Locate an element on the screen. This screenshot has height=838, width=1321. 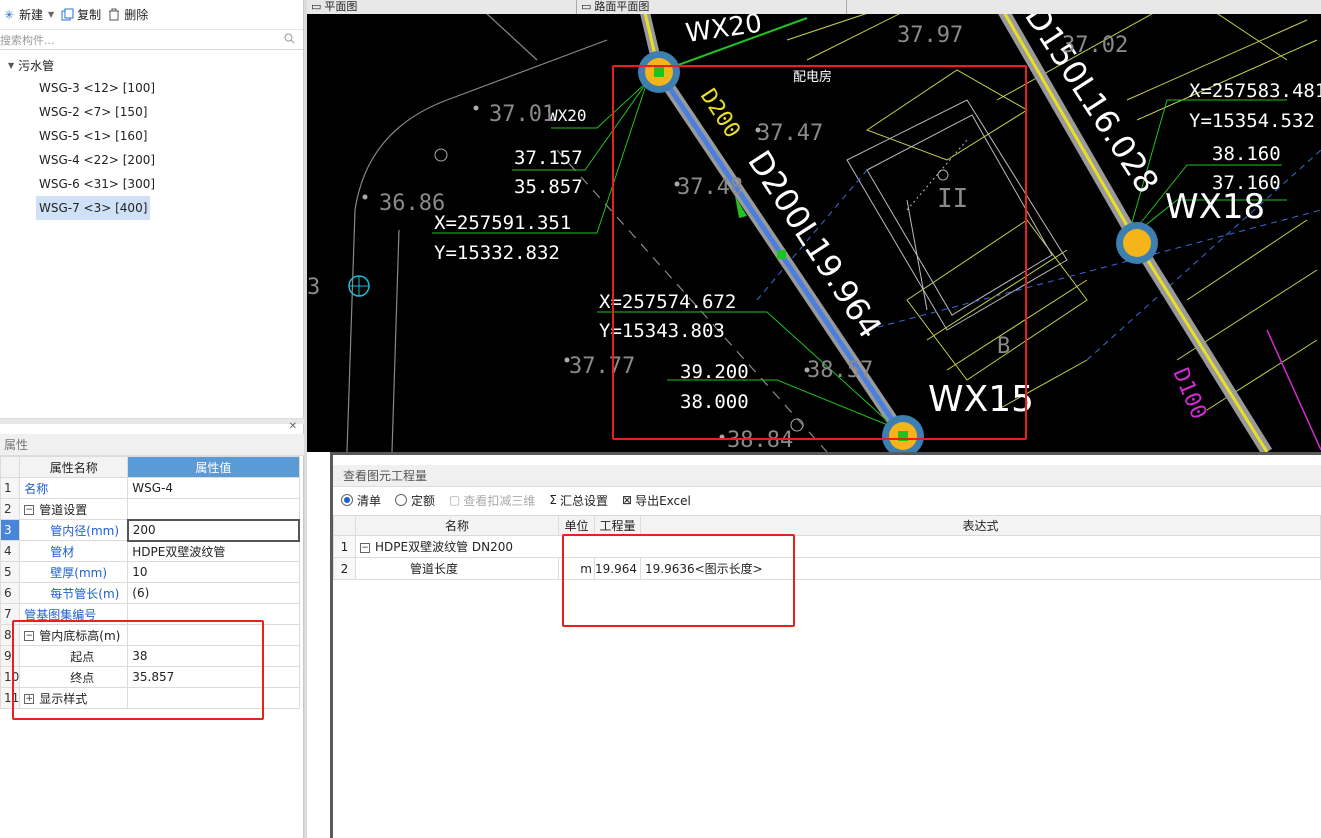
elevation-label: 37.160 is located at coordinates (1246, 183).